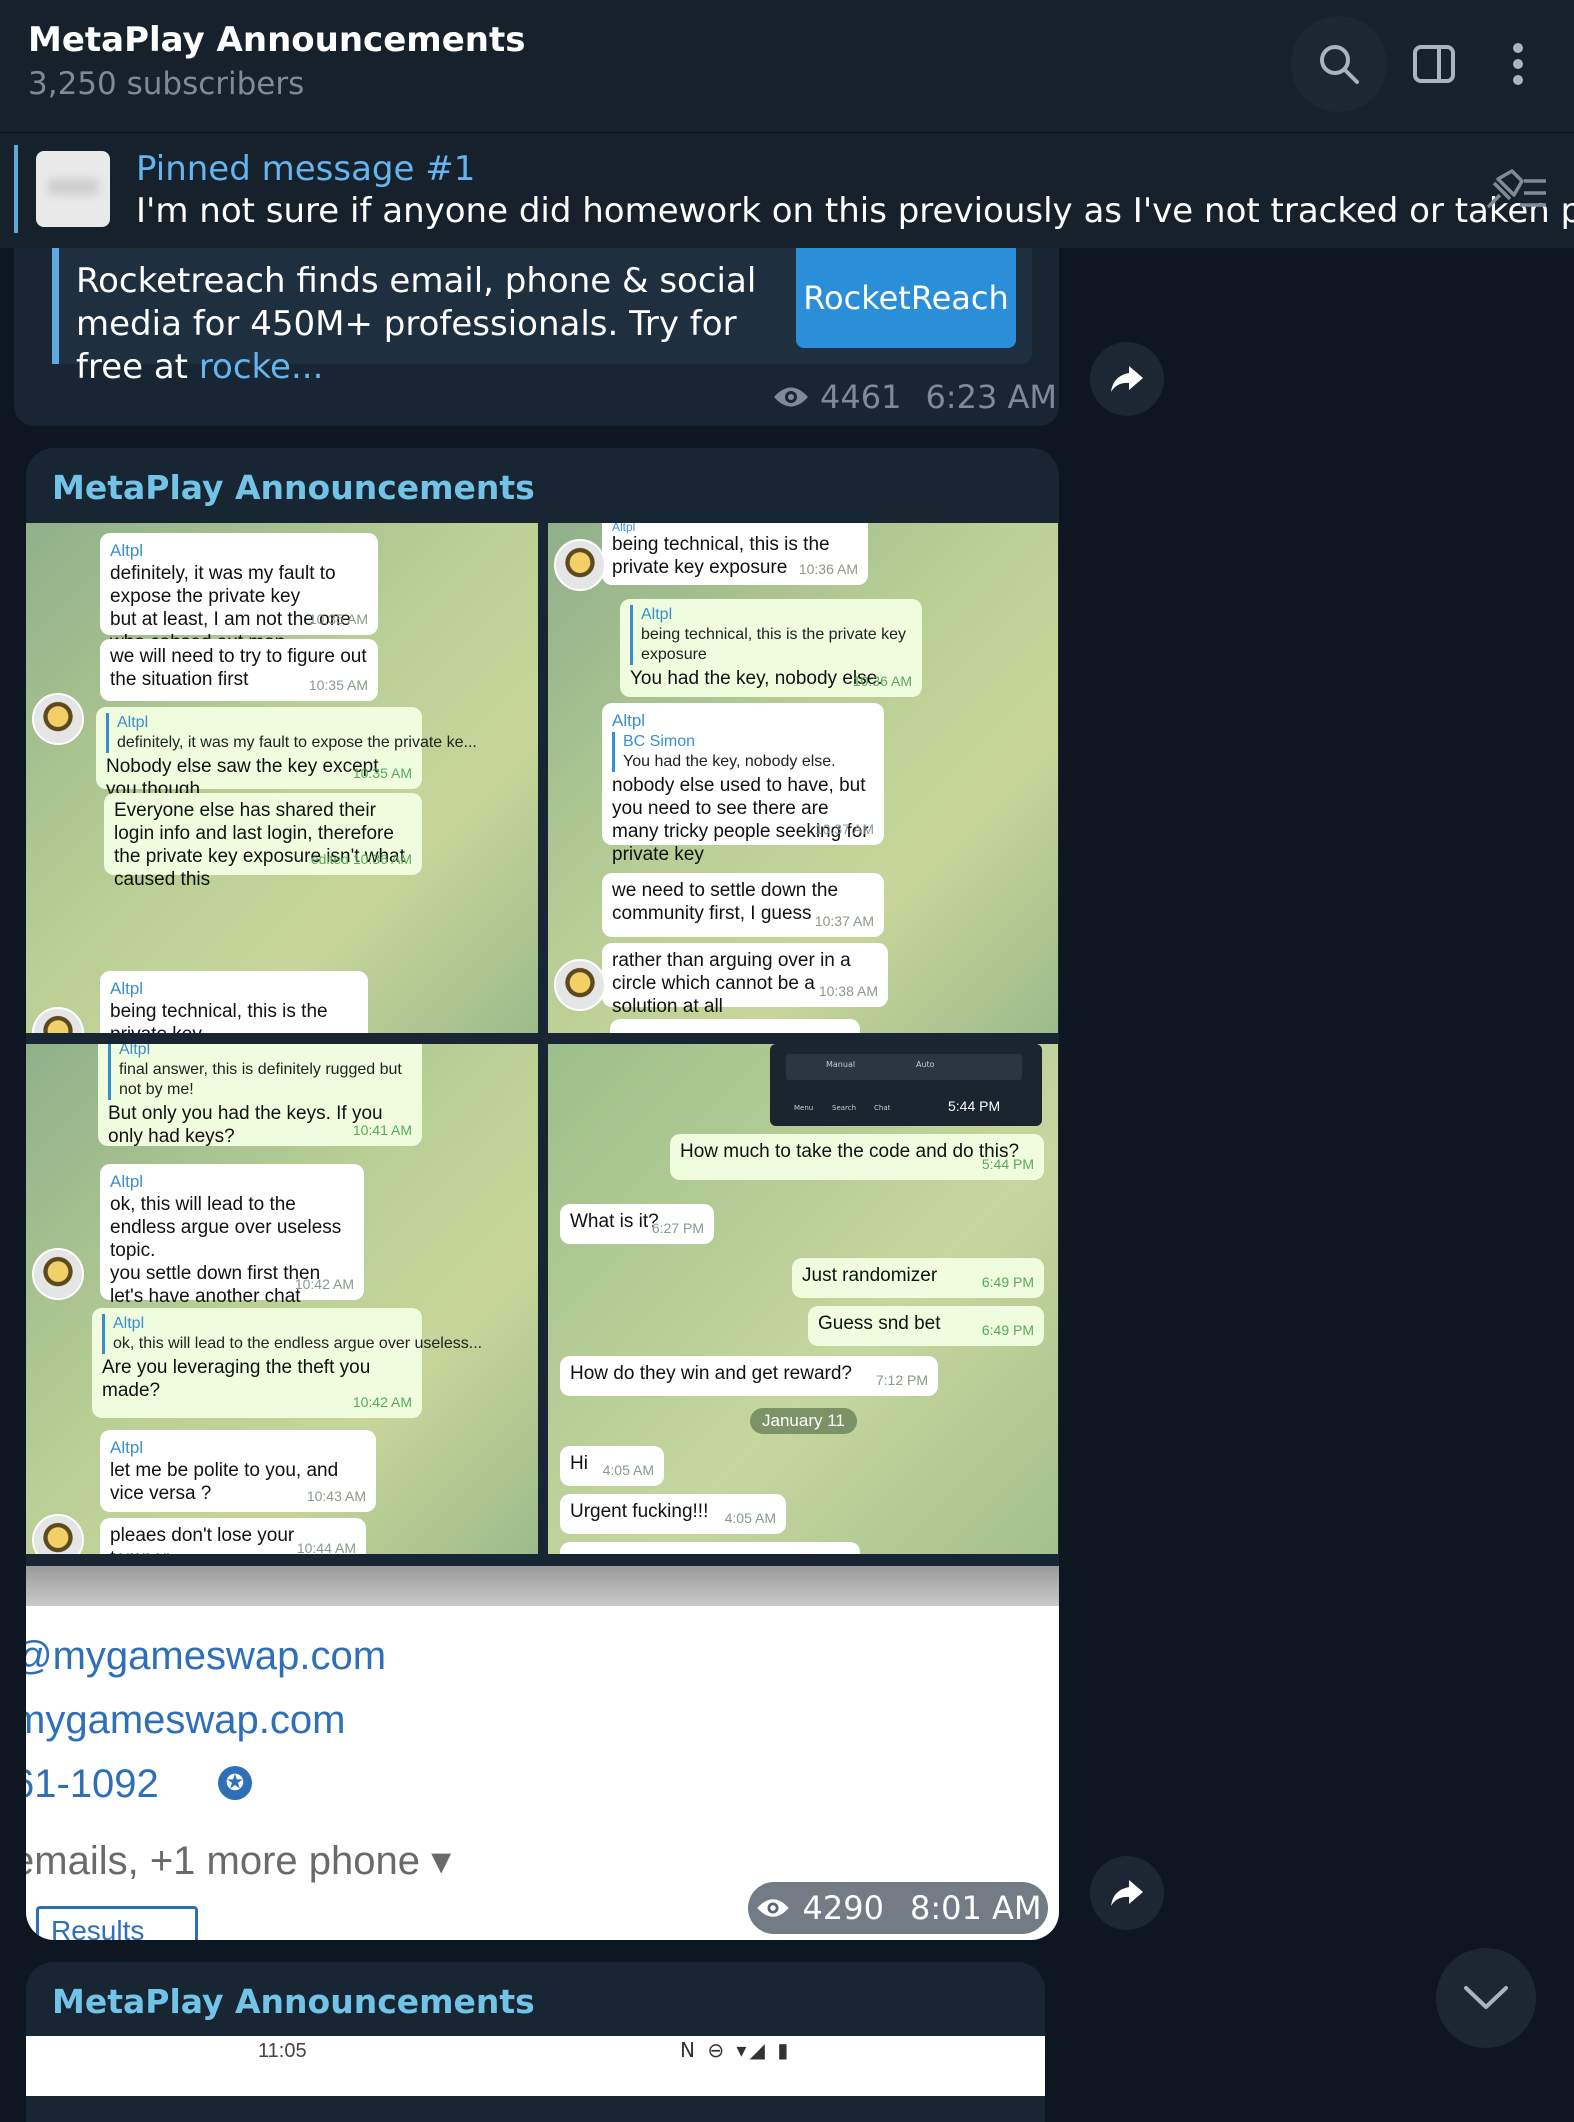  I want to click on message-time: 6:23 AM, so click(991, 397).